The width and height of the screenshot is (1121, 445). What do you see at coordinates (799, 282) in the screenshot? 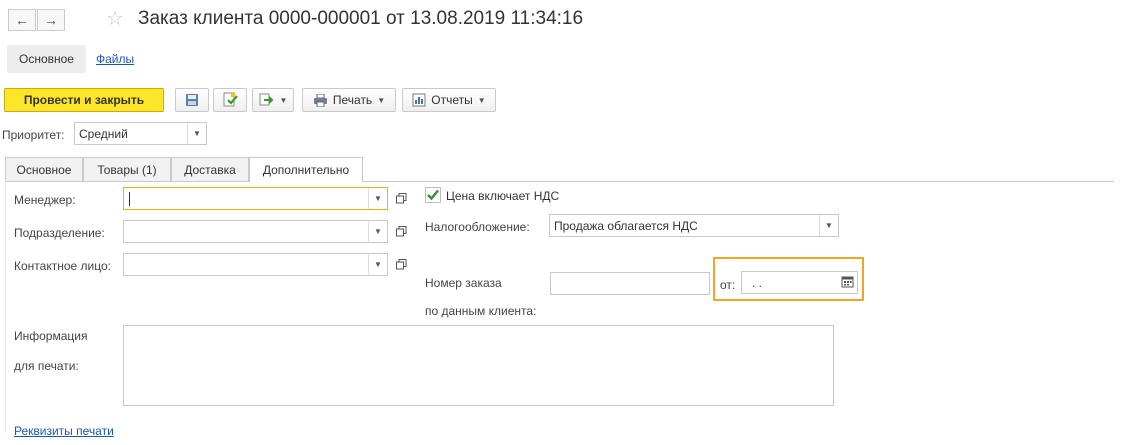
I see `order-date-field: . .` at bounding box center [799, 282].